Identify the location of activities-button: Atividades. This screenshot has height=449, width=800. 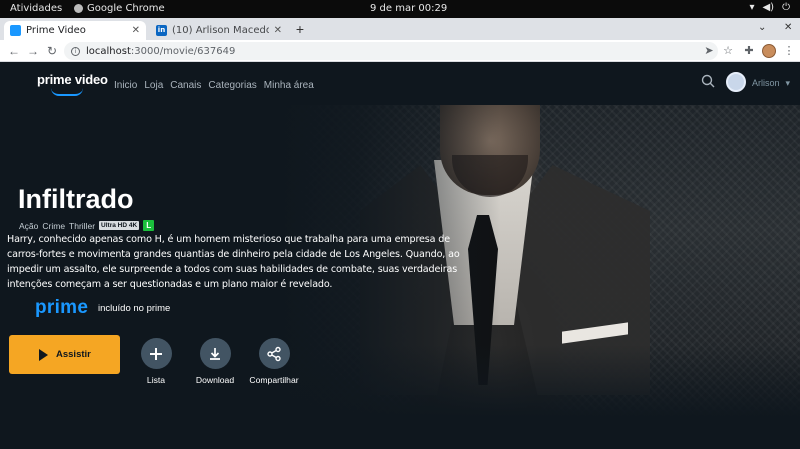
(36, 8).